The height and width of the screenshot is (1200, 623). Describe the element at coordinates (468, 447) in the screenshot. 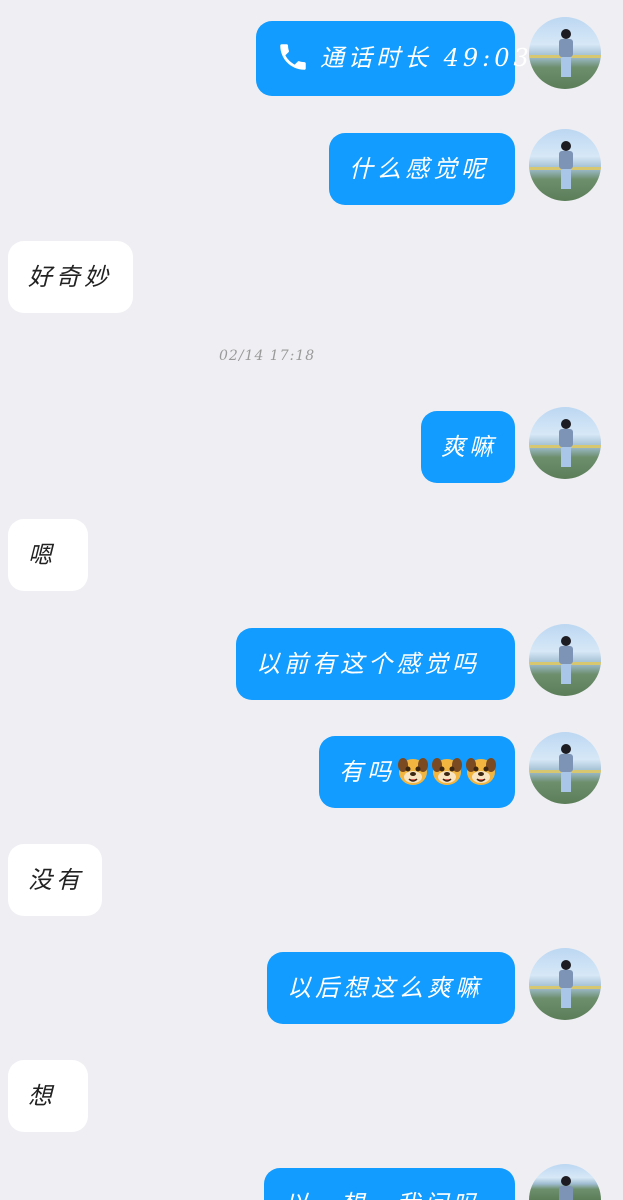

I see `message-bubble-outgoing: 爽嘛` at that location.